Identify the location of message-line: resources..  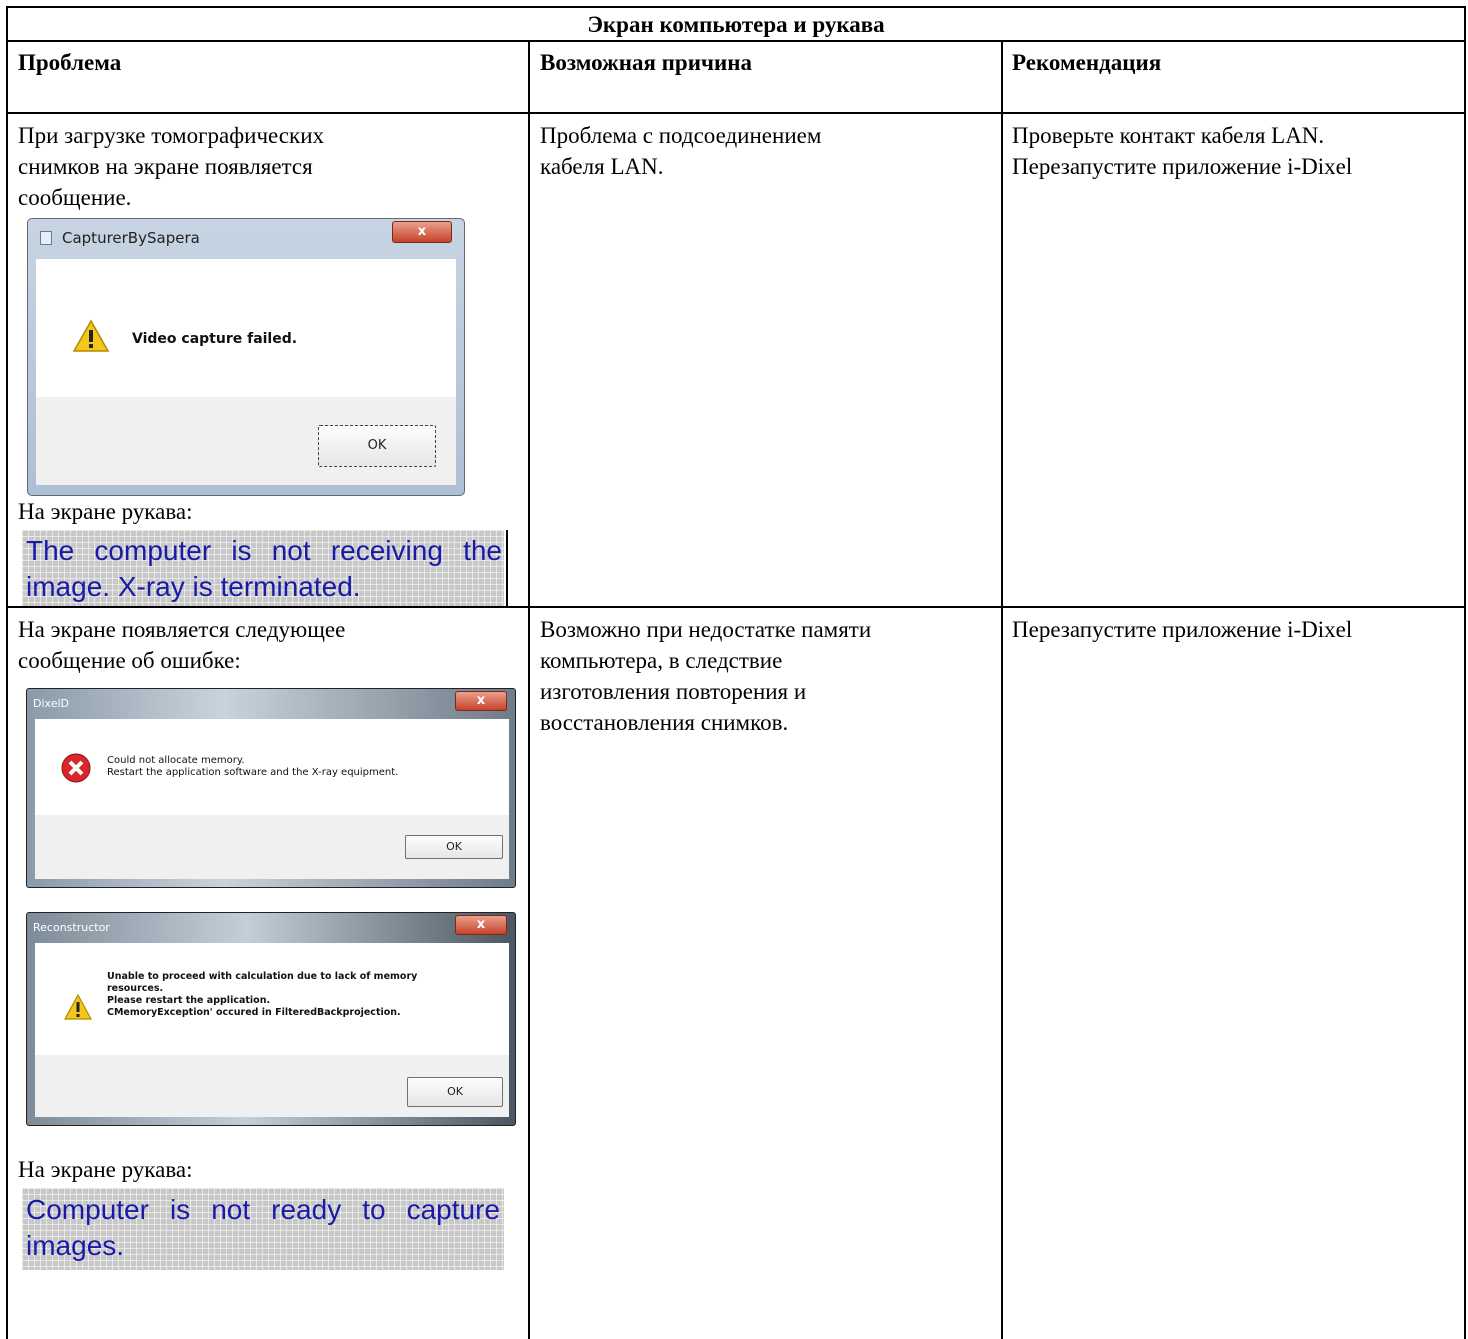
(135, 988).